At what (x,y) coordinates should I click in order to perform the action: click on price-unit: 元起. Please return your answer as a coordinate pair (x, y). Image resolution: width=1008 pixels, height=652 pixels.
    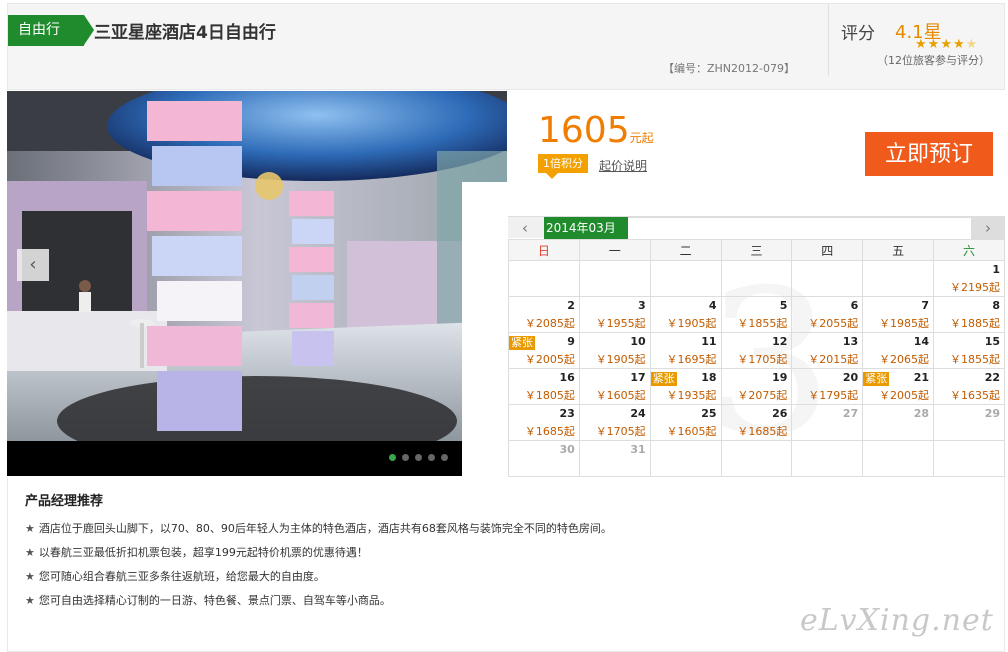
    Looking at the image, I should click on (641, 138).